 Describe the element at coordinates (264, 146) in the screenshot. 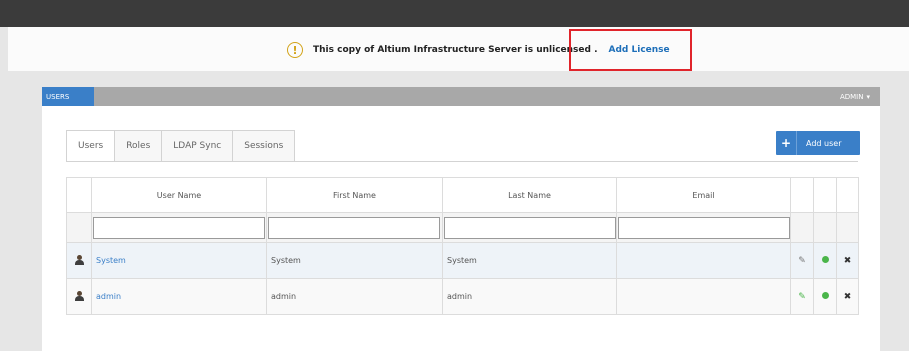

I see `tab-sessions: Sessions` at that location.